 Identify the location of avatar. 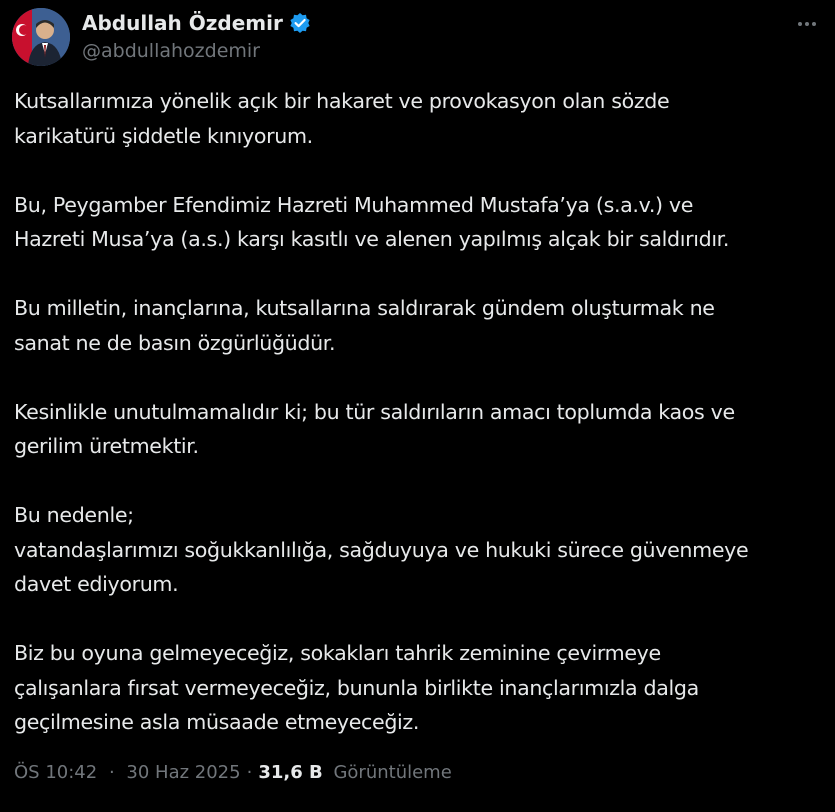
(41, 37).